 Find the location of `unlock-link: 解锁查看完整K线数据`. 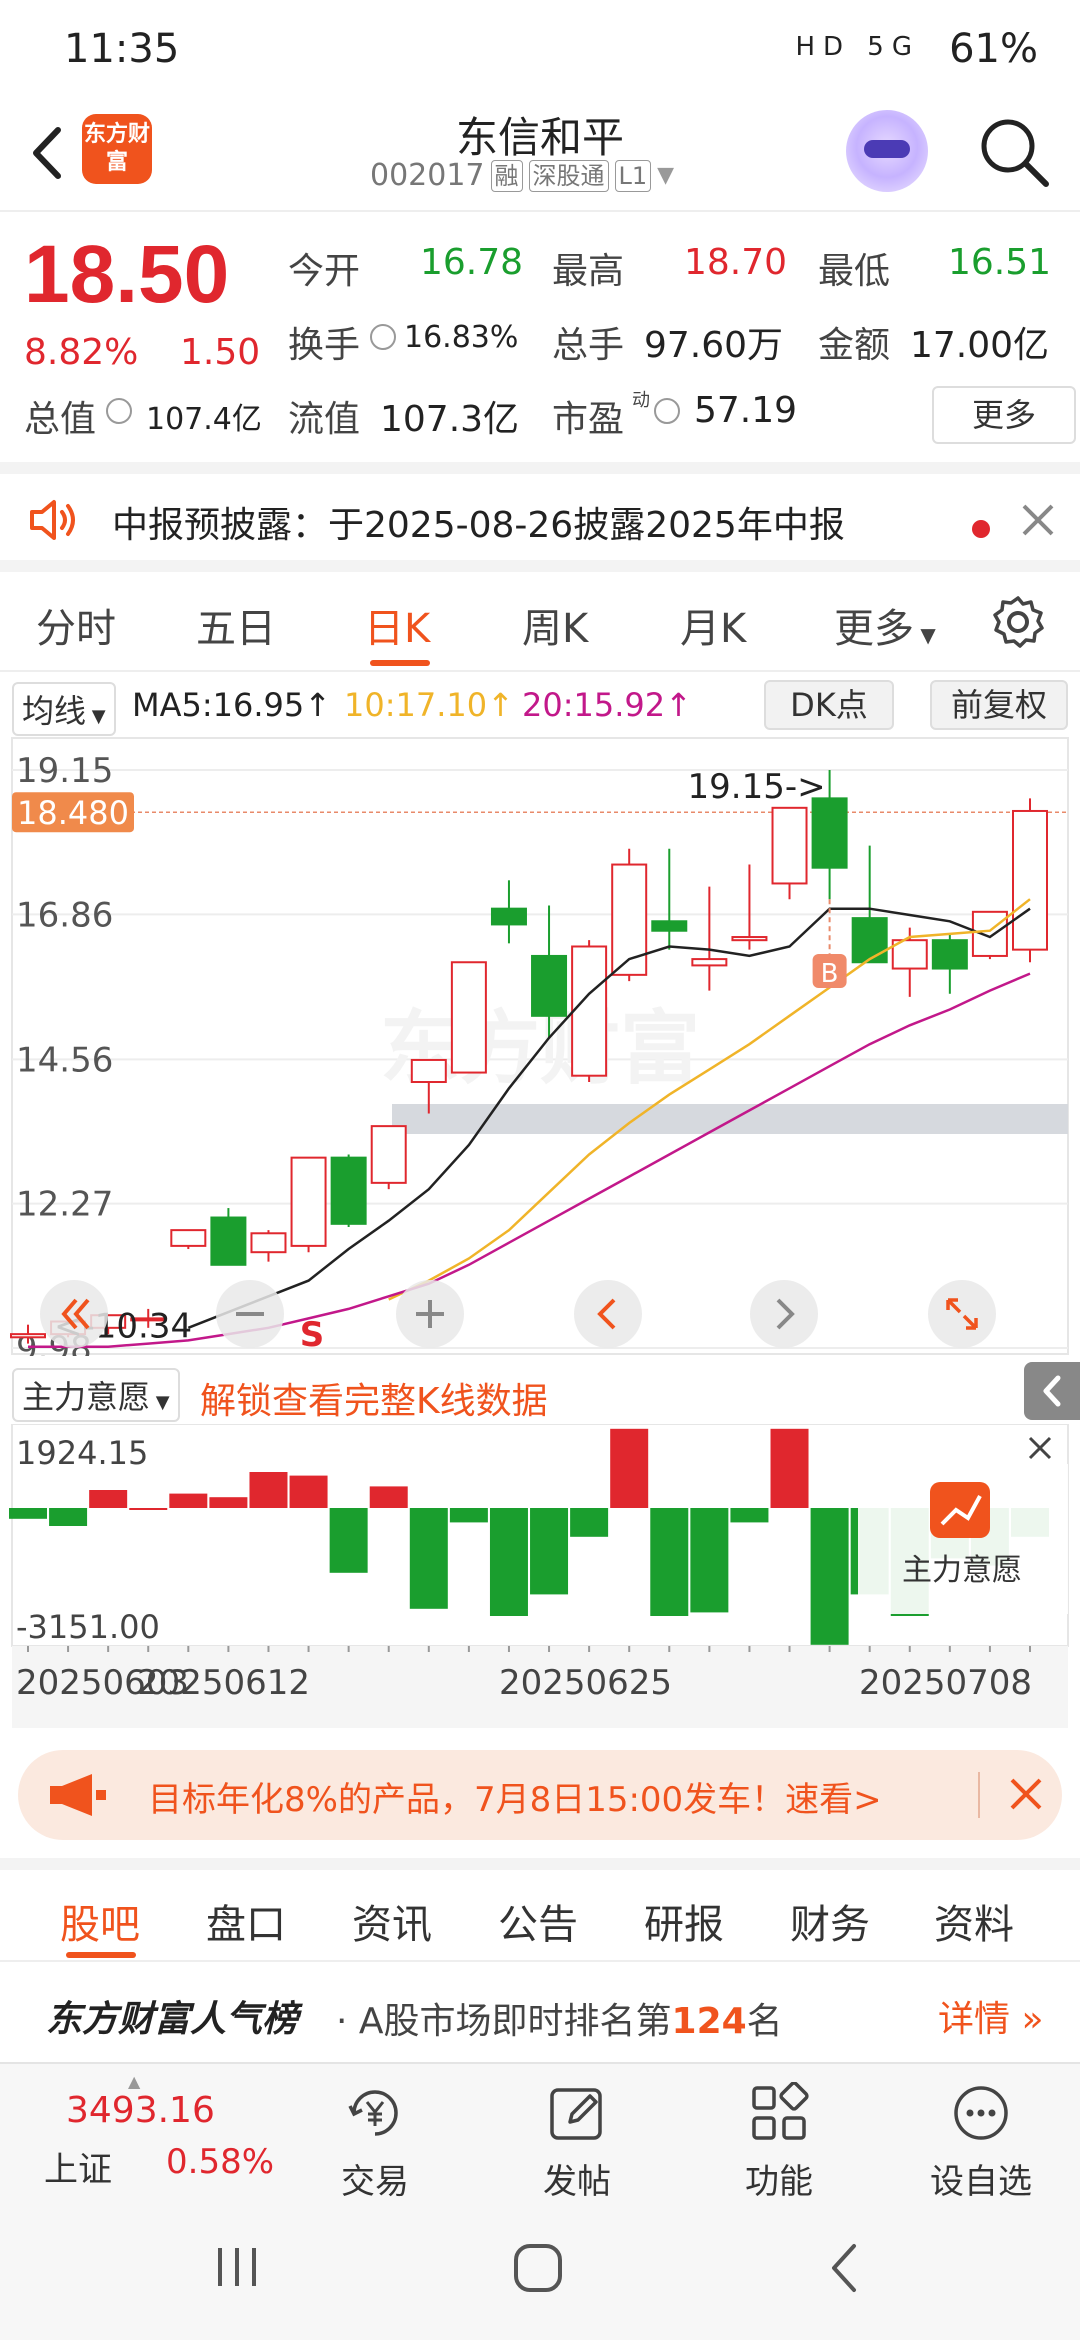

unlock-link: 解锁查看完整K线数据 is located at coordinates (374, 1398).